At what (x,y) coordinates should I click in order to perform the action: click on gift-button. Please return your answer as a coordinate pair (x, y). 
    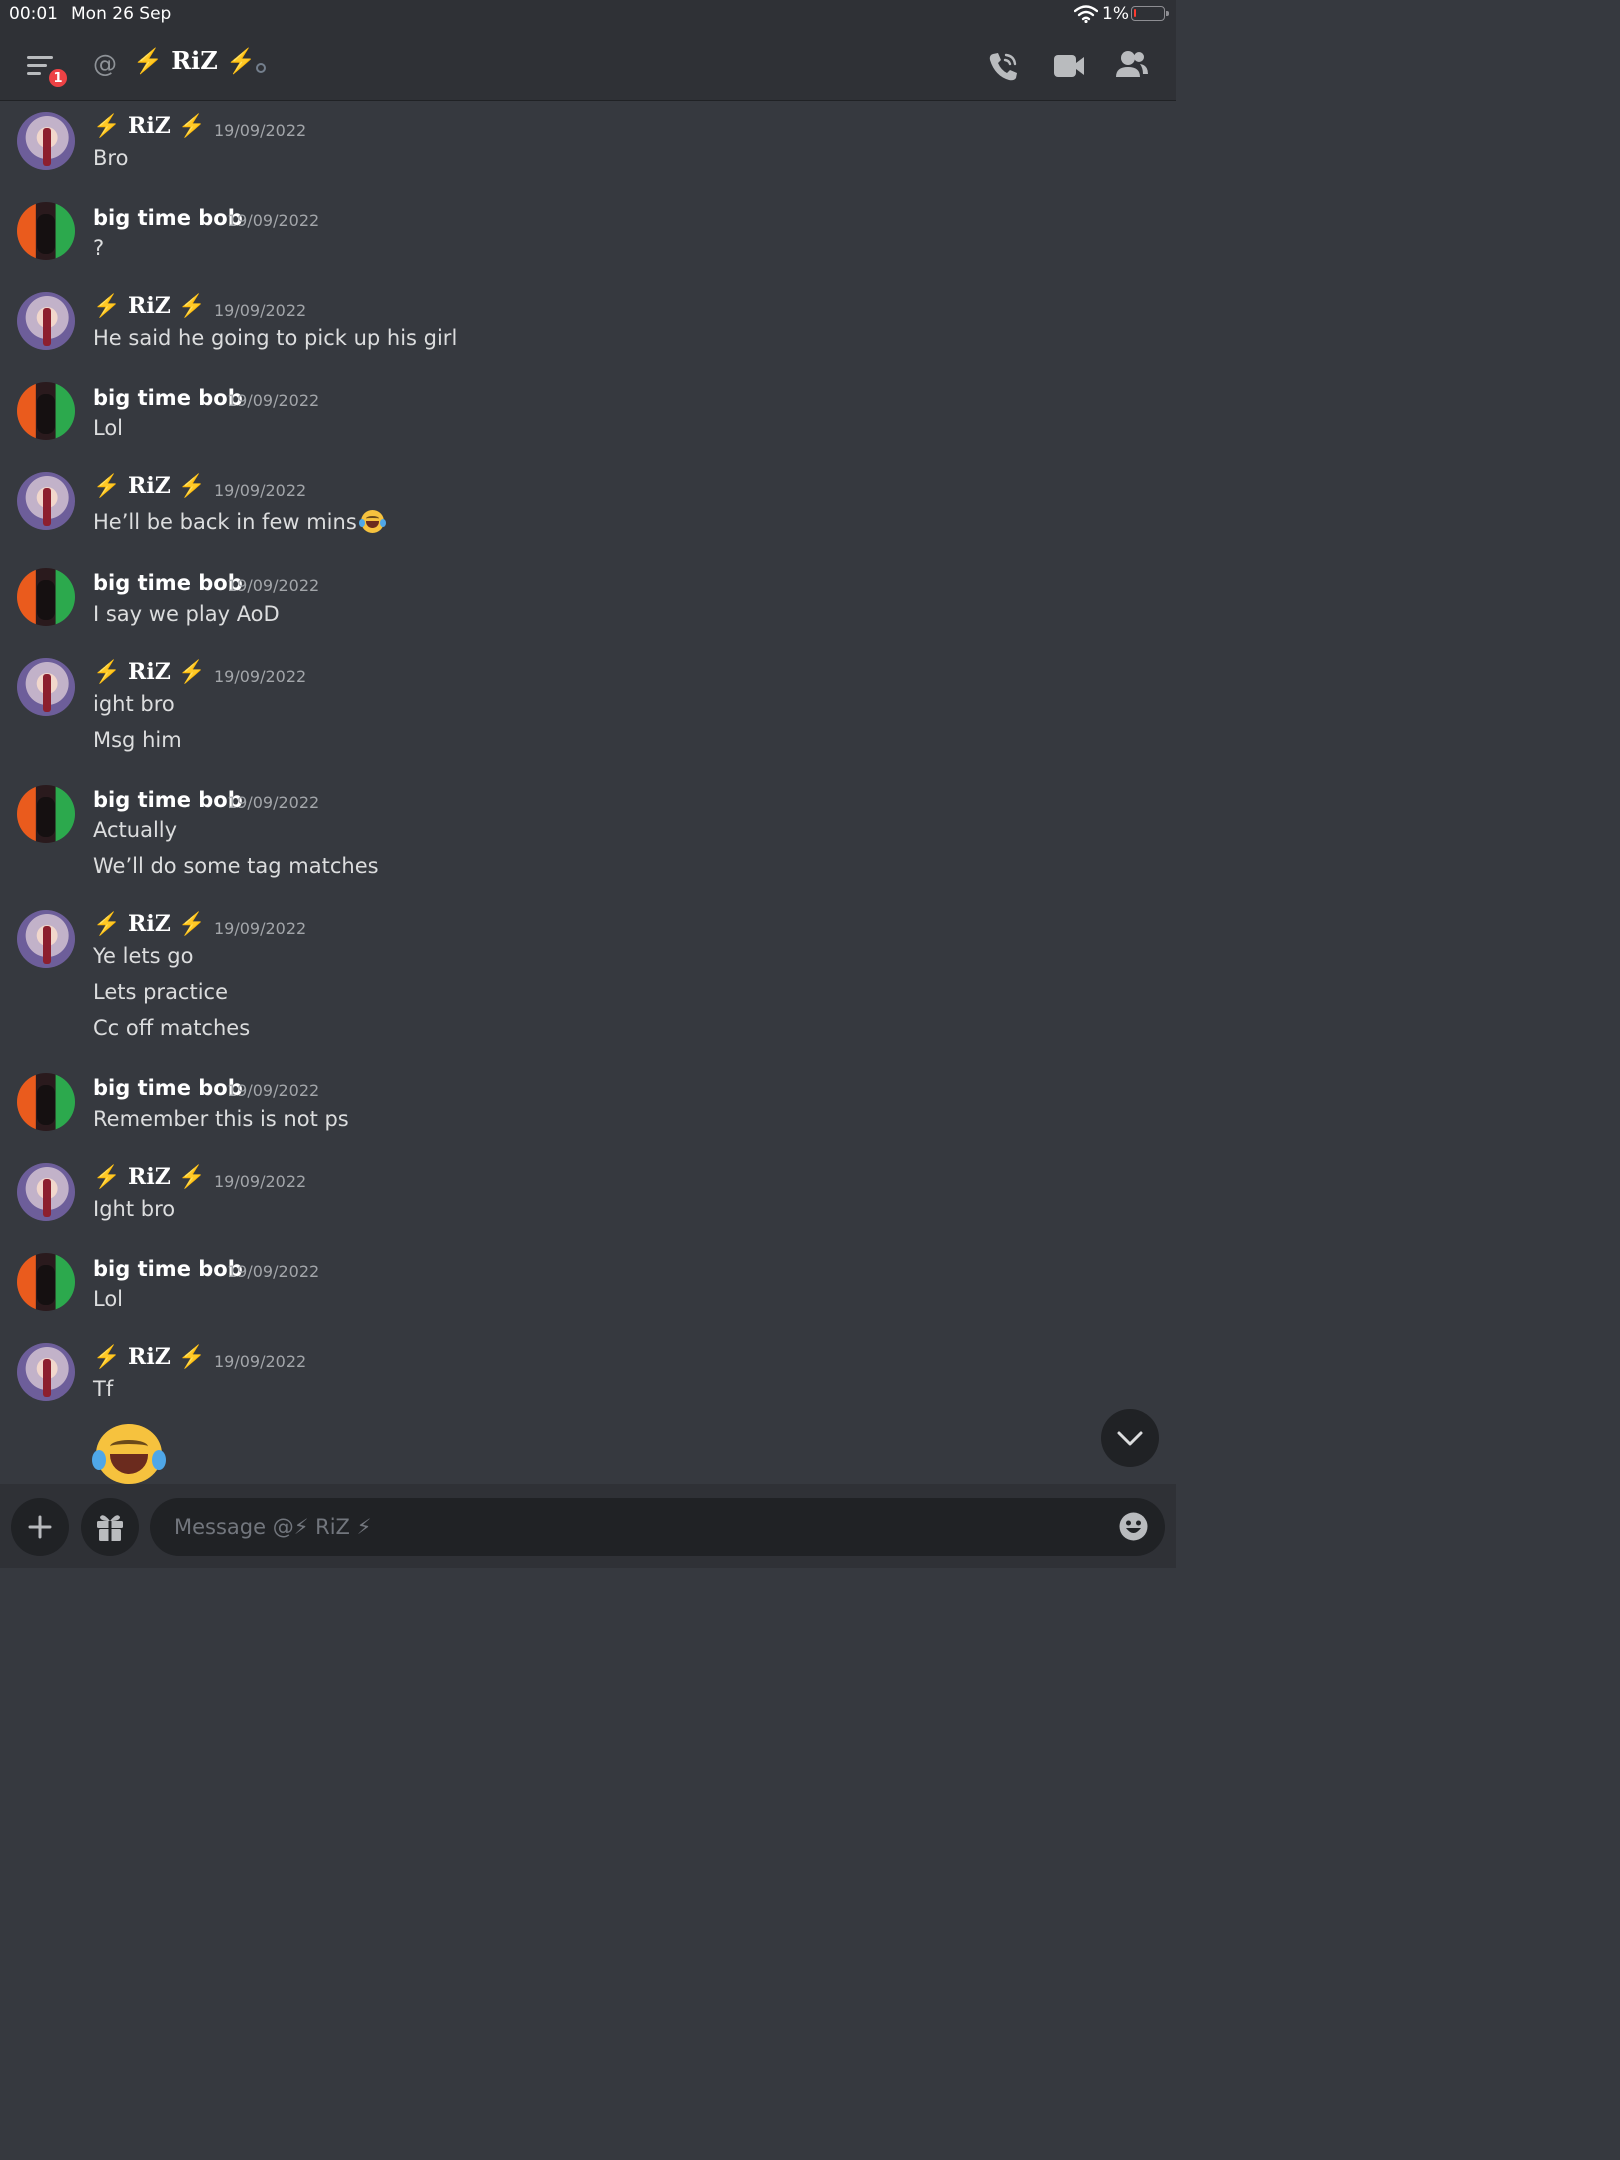
    Looking at the image, I should click on (110, 1527).